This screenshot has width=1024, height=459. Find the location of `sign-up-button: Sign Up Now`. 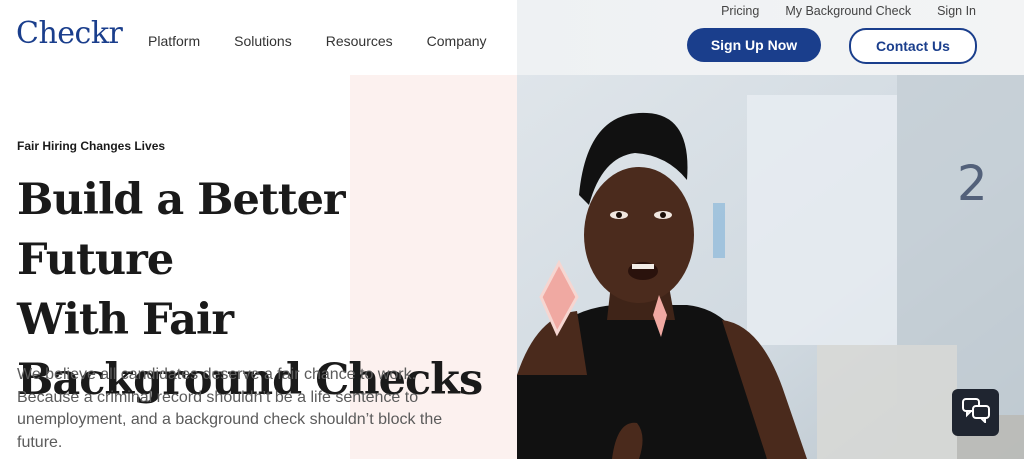

sign-up-button: Sign Up Now is located at coordinates (754, 45).